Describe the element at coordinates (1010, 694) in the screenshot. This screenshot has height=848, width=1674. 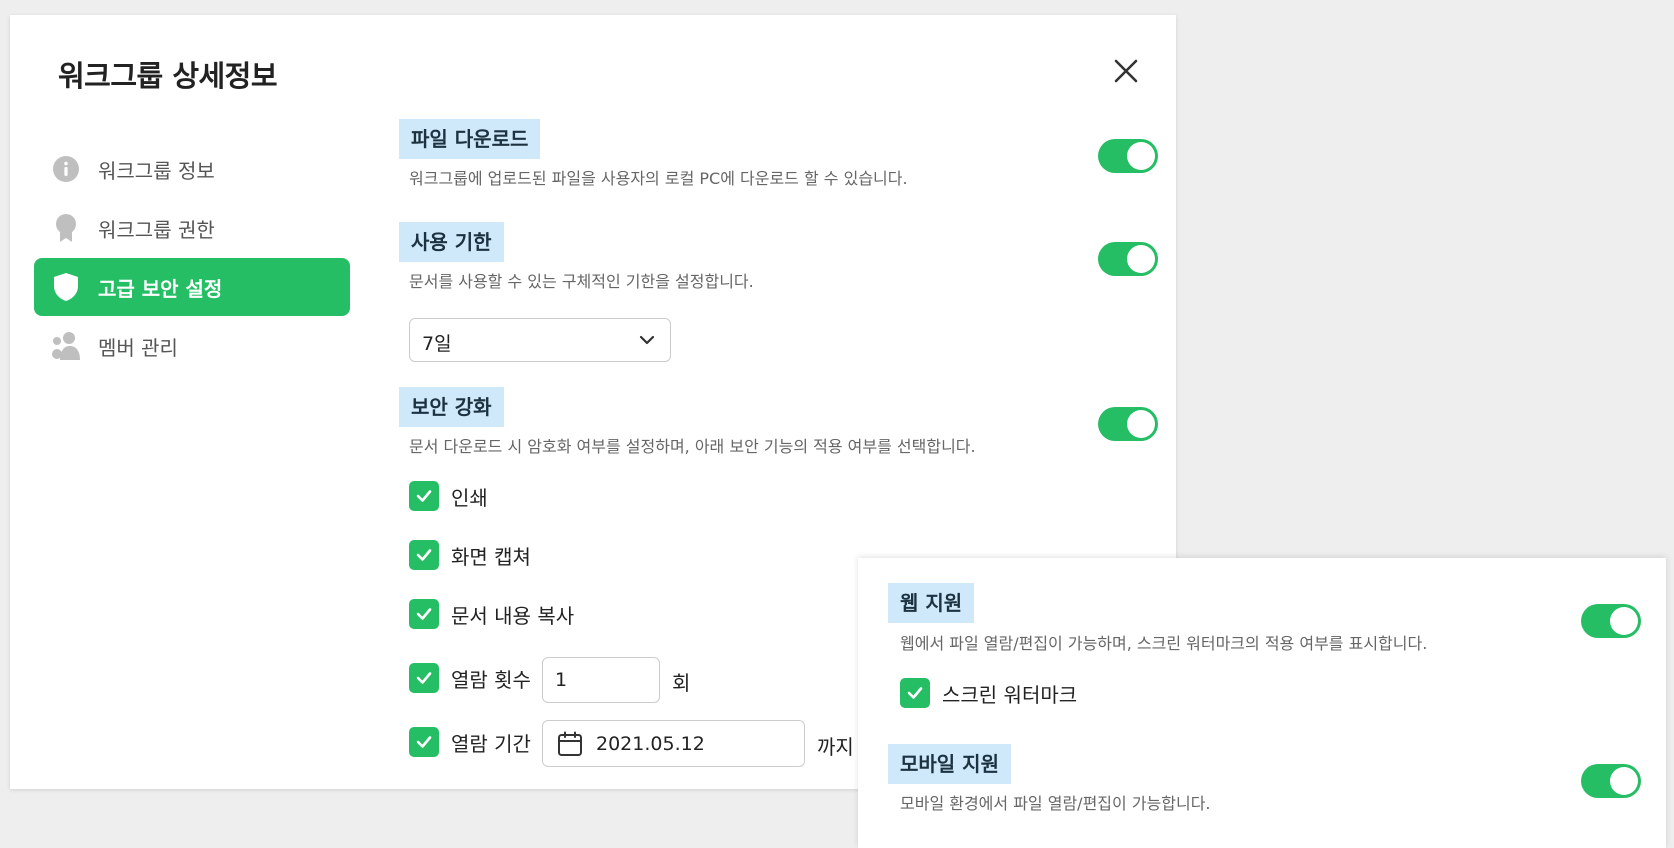
I see `watermark-label: 스크린 워터마크` at that location.